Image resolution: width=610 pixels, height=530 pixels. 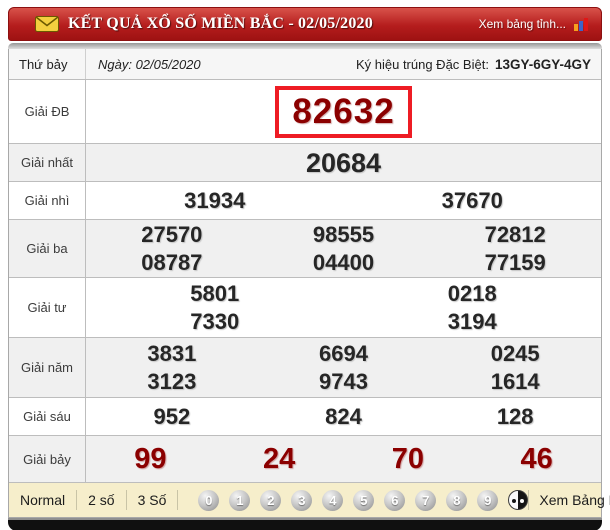 I want to click on prize-number: 3123, so click(x=172, y=381).